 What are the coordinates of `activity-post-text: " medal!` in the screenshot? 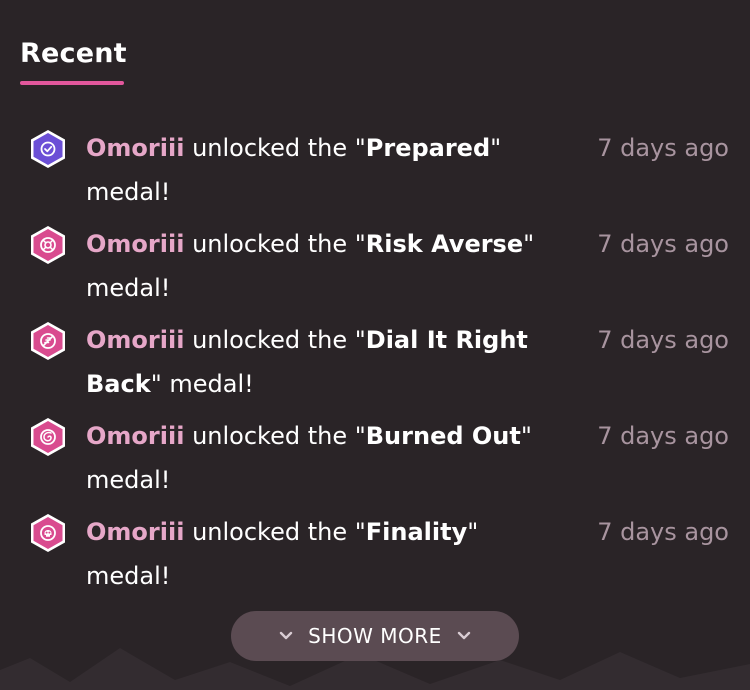 It's located at (202, 384).